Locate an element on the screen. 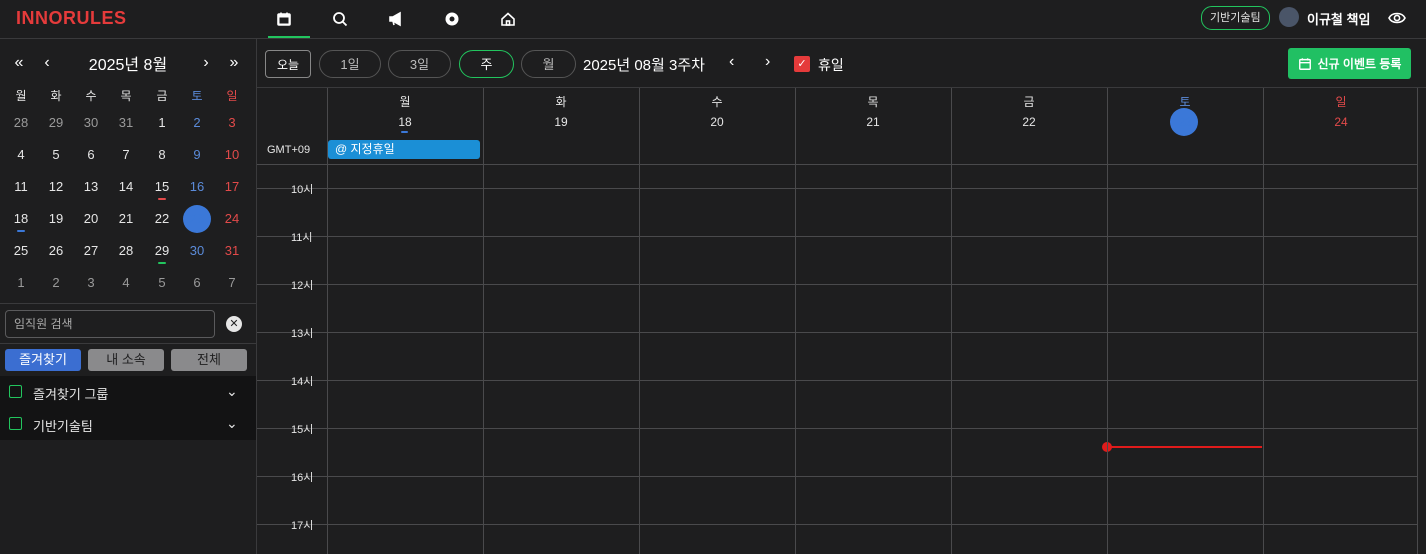 The height and width of the screenshot is (554, 1426). mini-calendar-day: 8 is located at coordinates (162, 155).